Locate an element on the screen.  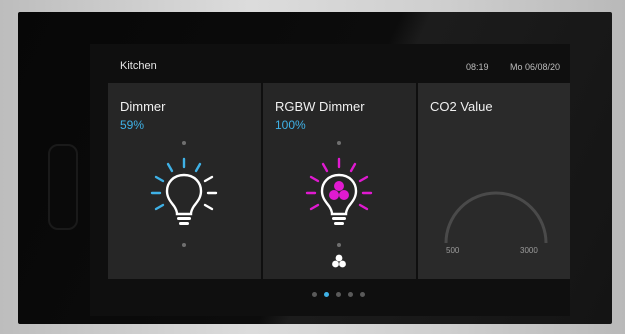
co2-tile: CO2 Value 500 3000 is located at coordinates (494, 181).